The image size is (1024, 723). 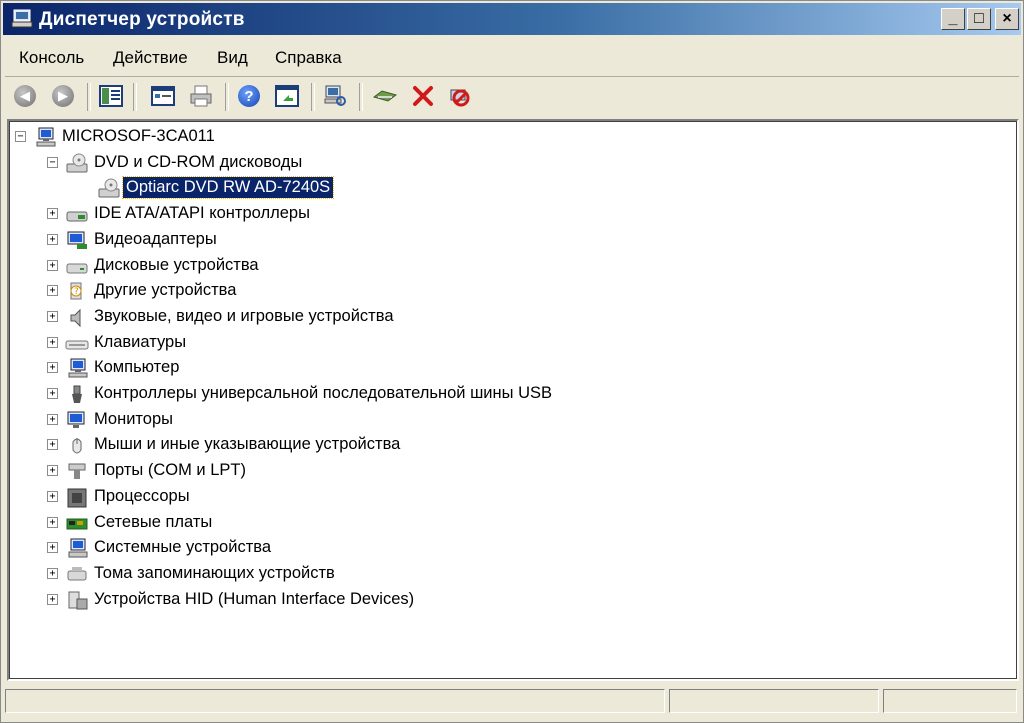 I want to click on tree-node-dvd-child: Optiarc DVD RW AD-7240S, so click(x=509, y=188).